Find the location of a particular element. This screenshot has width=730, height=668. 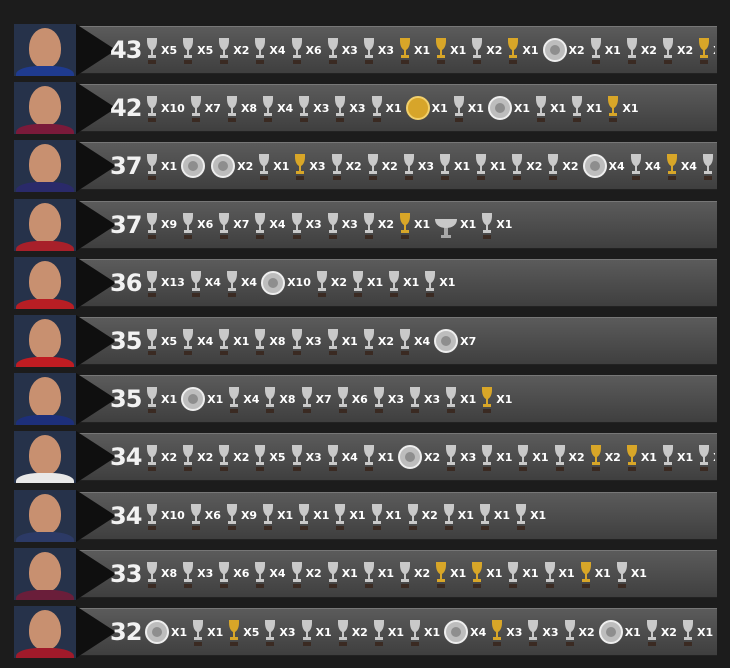

gold-cup-icon is located at coordinates (234, 632).